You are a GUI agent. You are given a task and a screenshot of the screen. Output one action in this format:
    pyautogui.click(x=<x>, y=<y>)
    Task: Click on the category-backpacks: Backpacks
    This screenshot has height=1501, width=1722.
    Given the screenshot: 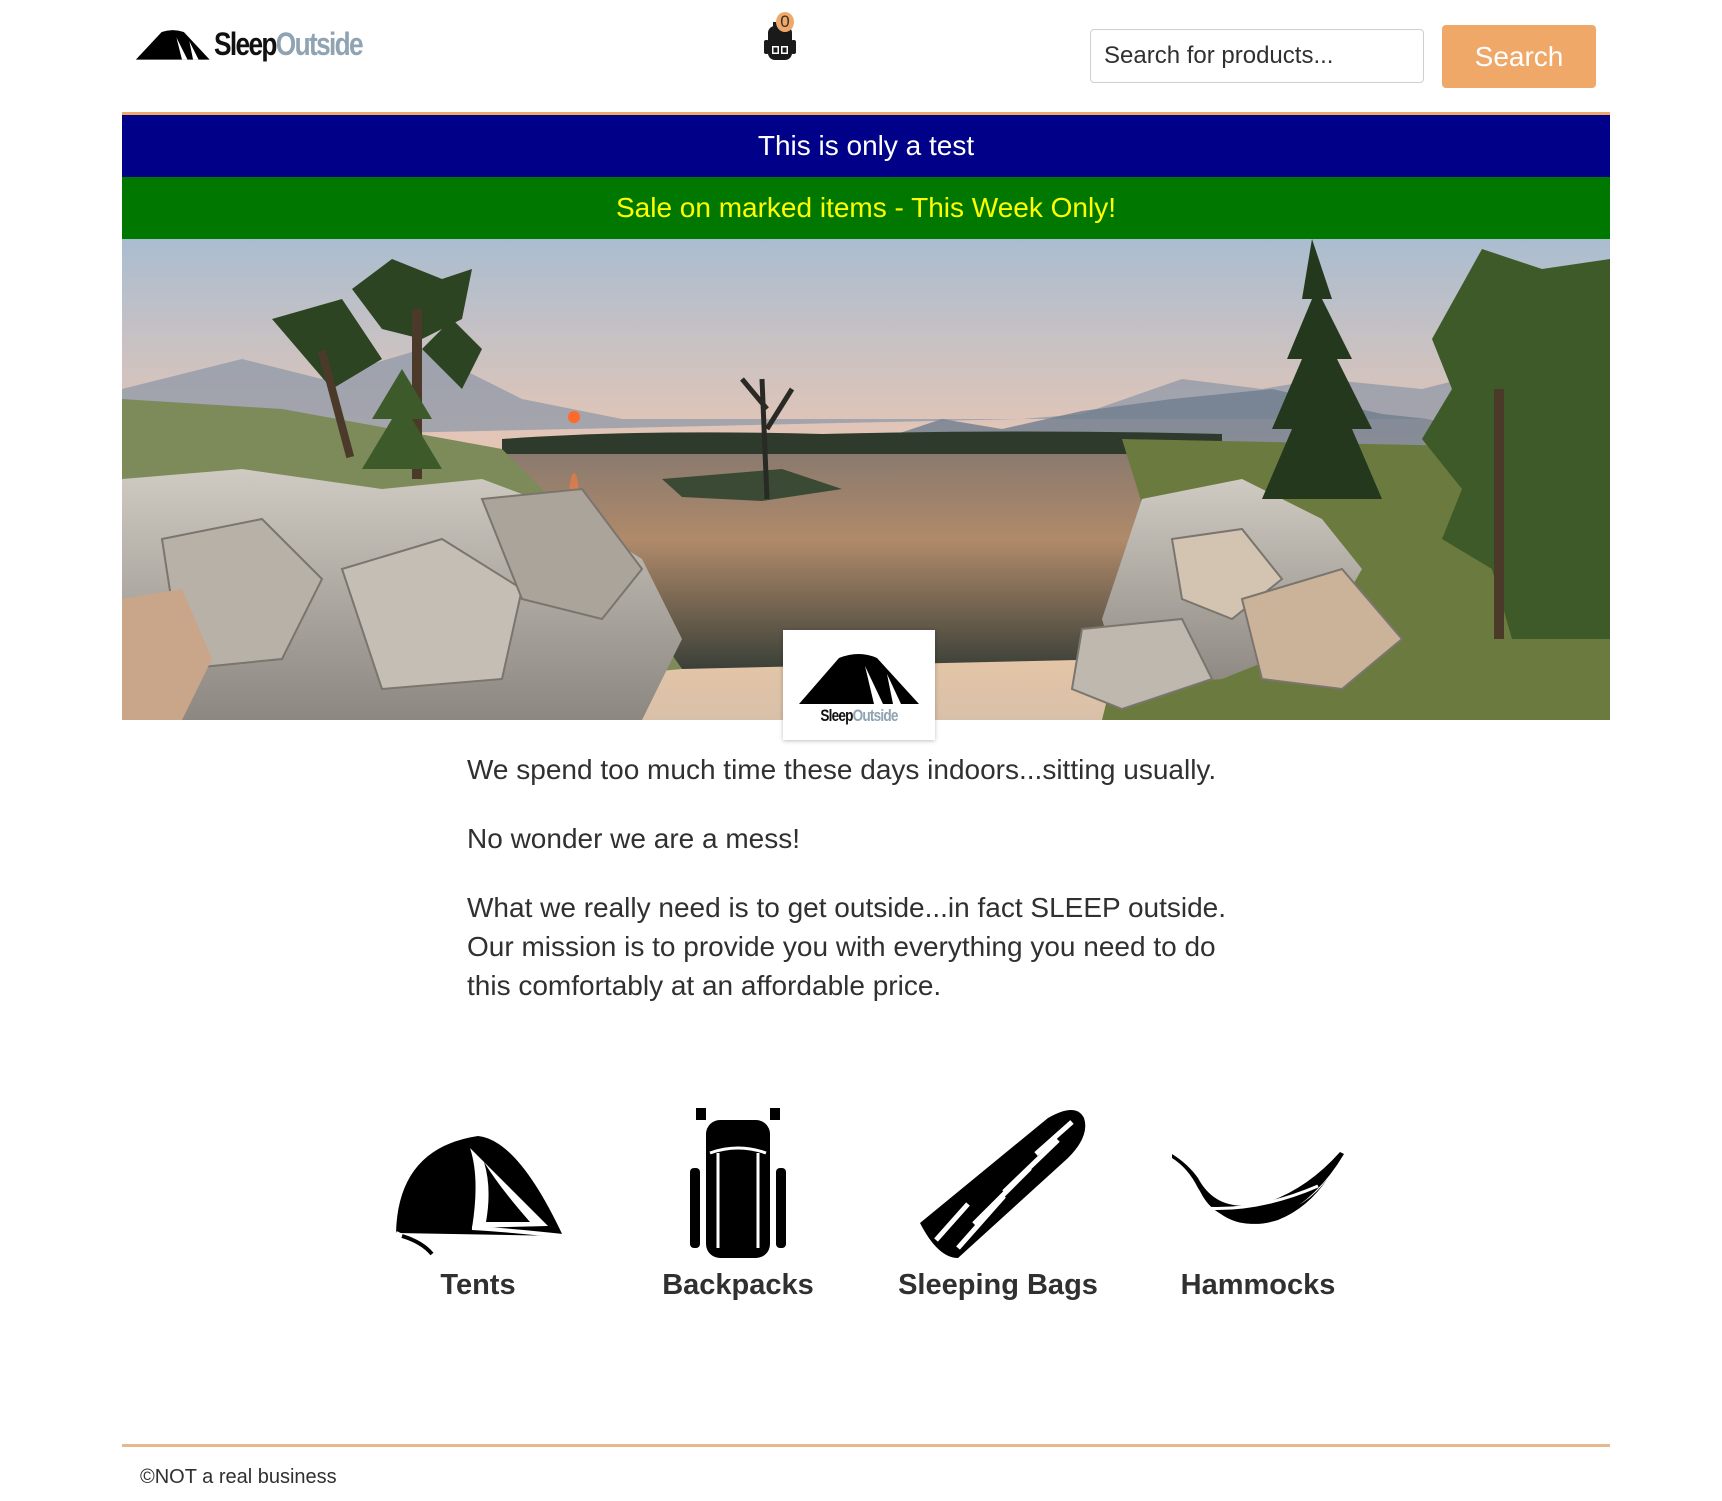 What is the action you would take?
    pyautogui.click(x=738, y=1205)
    